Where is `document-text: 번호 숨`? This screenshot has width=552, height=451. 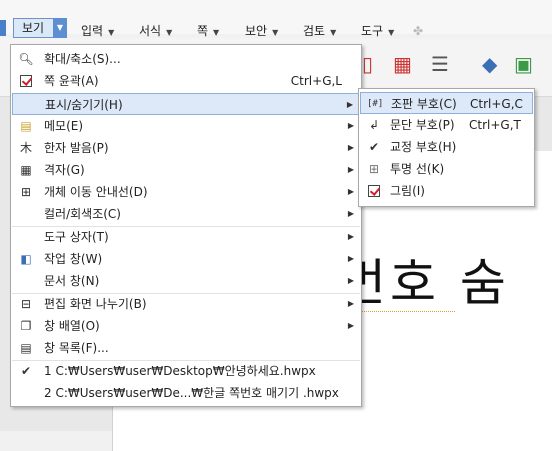 document-text: 번호 숨 is located at coordinates (425, 283).